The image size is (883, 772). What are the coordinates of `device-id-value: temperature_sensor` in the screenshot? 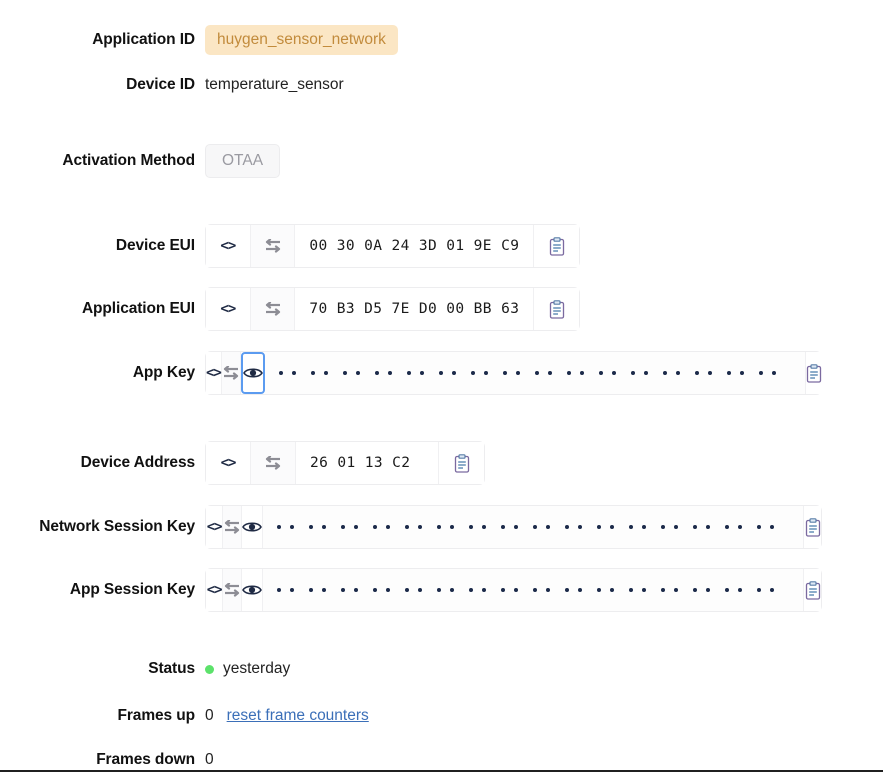 It's located at (274, 84).